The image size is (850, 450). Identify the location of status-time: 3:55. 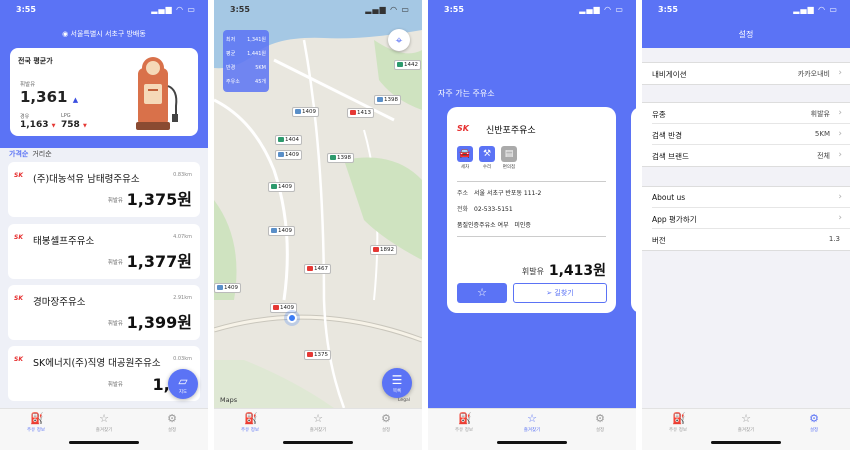
(668, 9).